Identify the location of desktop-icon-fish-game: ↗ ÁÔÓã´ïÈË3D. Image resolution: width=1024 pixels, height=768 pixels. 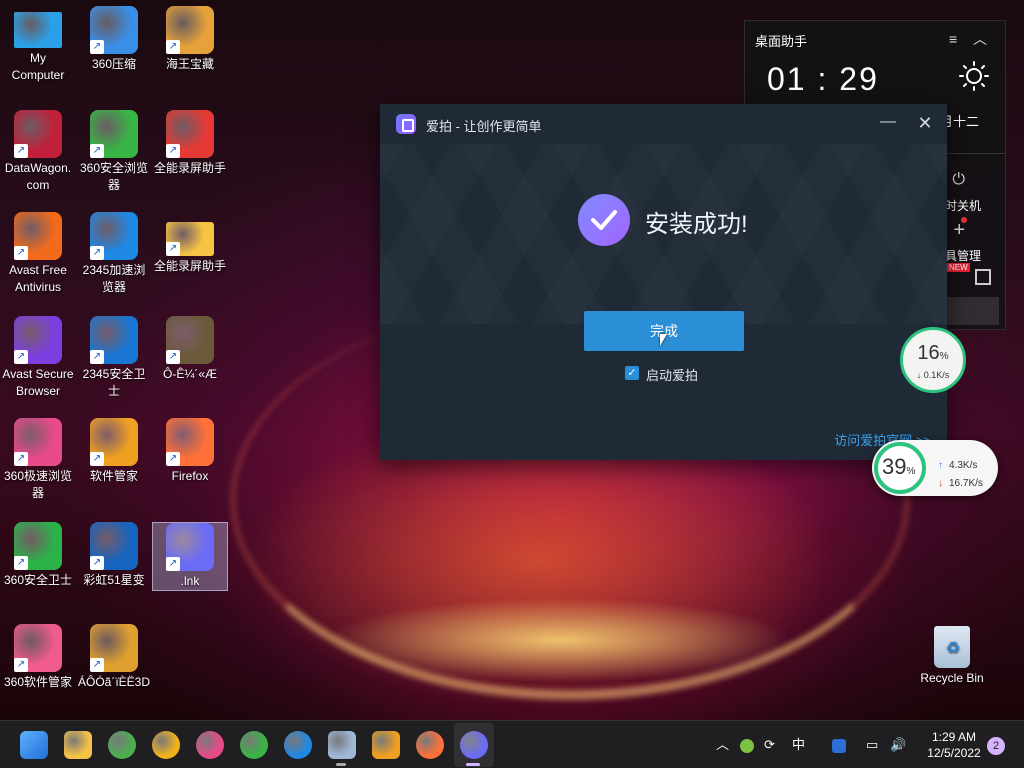
(114, 657).